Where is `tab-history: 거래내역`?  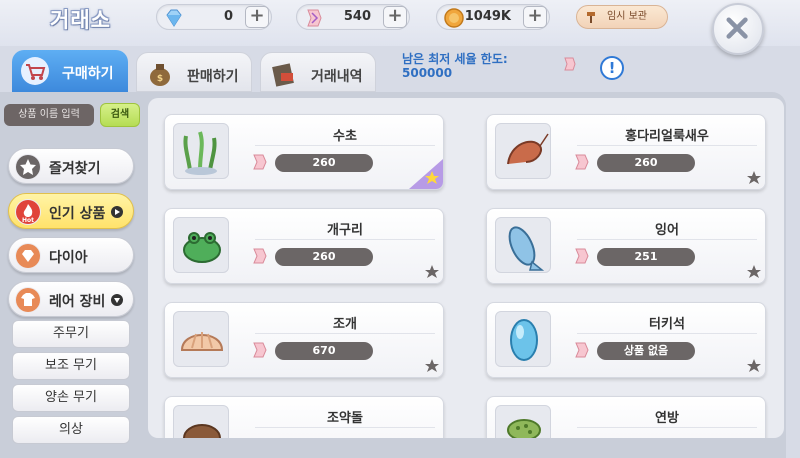
tab-history: 거래내역 is located at coordinates (318, 72).